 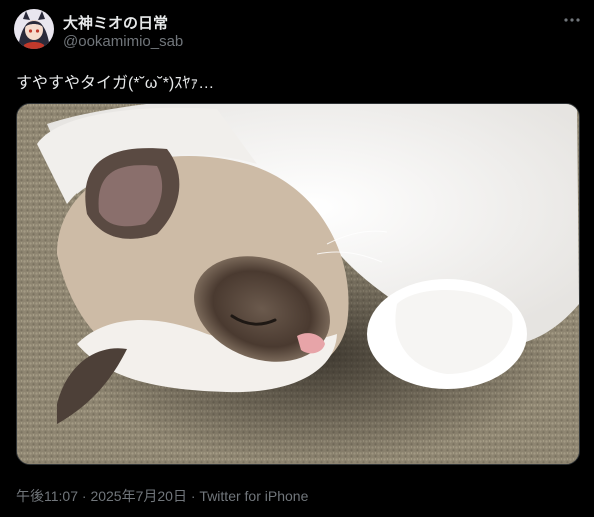 I want to click on avatar, so click(x=34, y=29).